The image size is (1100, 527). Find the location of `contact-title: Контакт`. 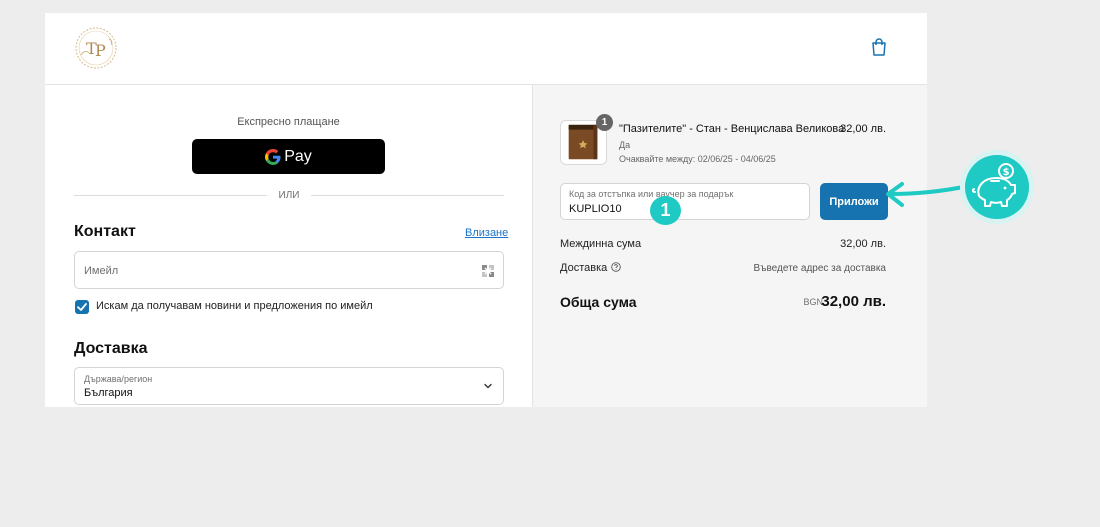

contact-title: Контакт is located at coordinates (105, 231).